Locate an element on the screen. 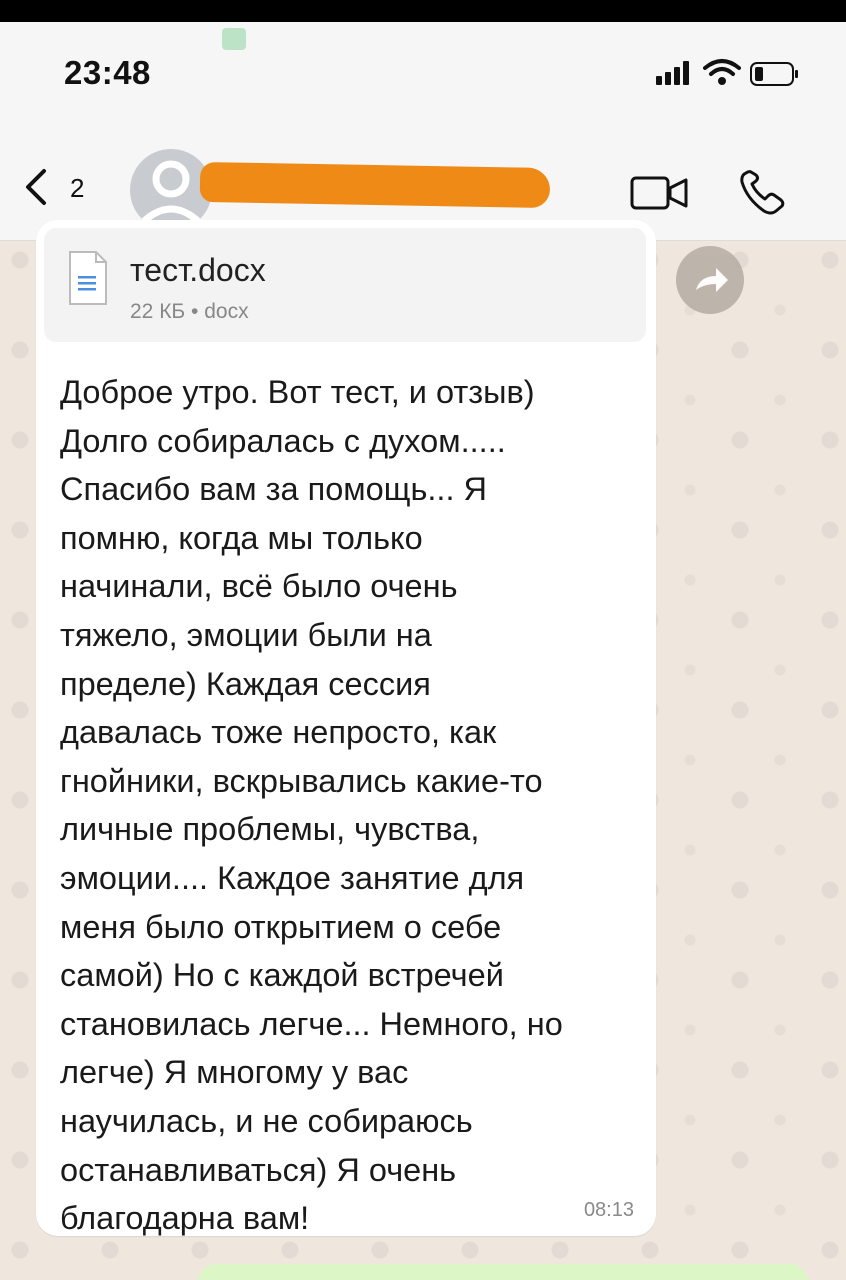  notification-indicator is located at coordinates (234, 39).